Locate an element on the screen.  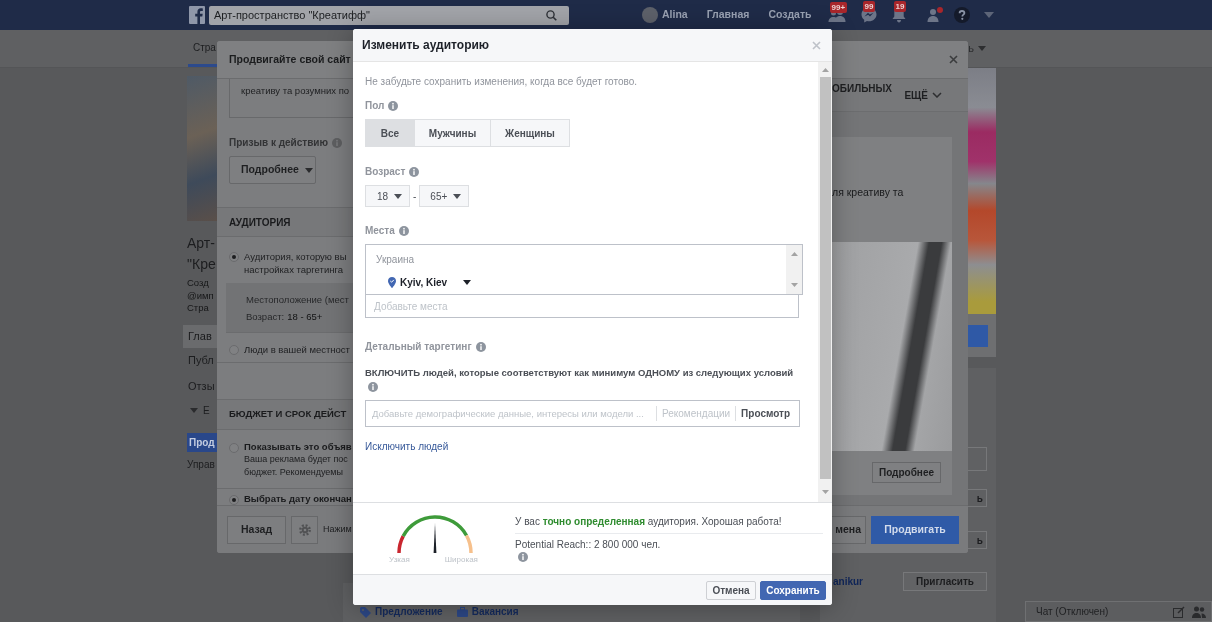
save-button: Сохранить is located at coordinates (793, 590).